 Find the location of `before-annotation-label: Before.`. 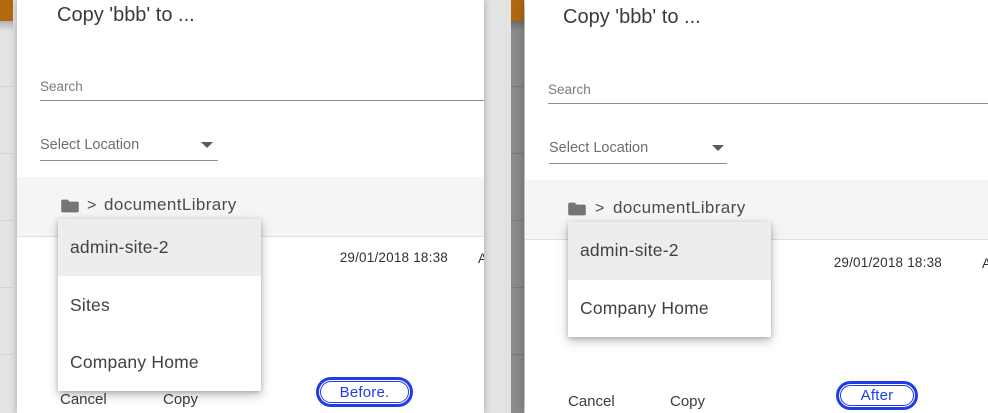

before-annotation-label: Before. is located at coordinates (364, 392).